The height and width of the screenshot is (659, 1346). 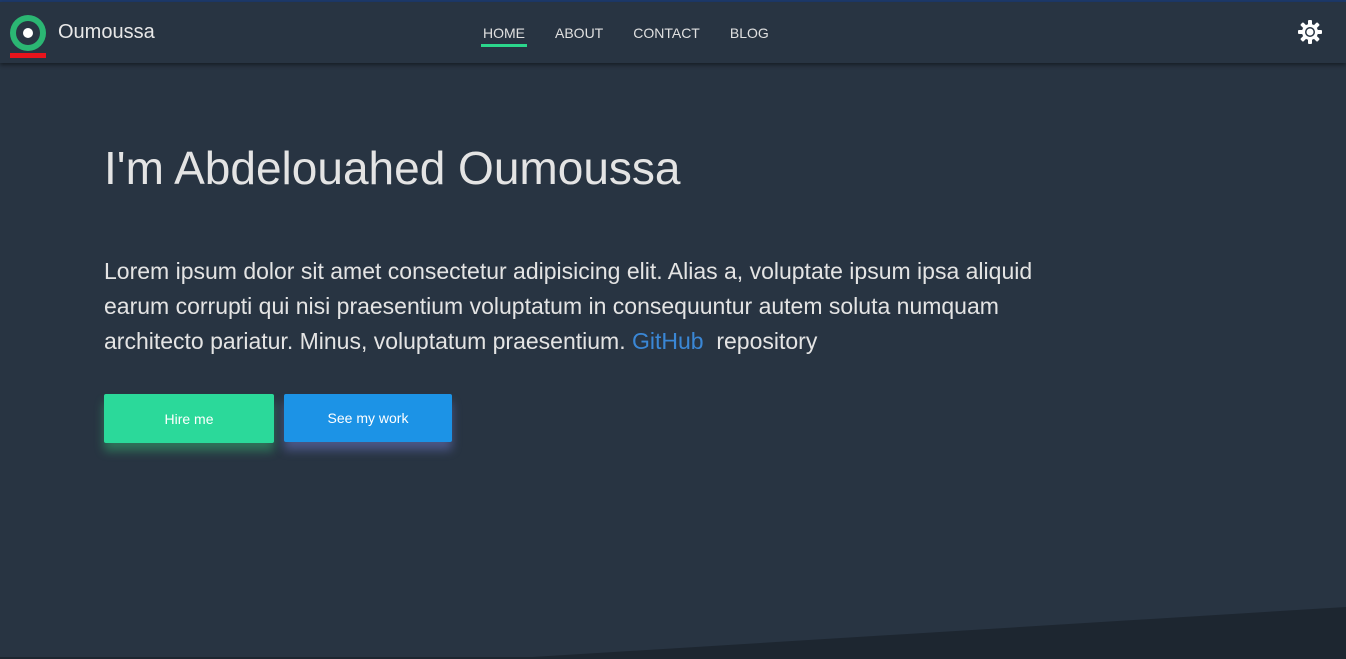 What do you see at coordinates (368, 418) in the screenshot?
I see `see-my-work-button: See my work` at bounding box center [368, 418].